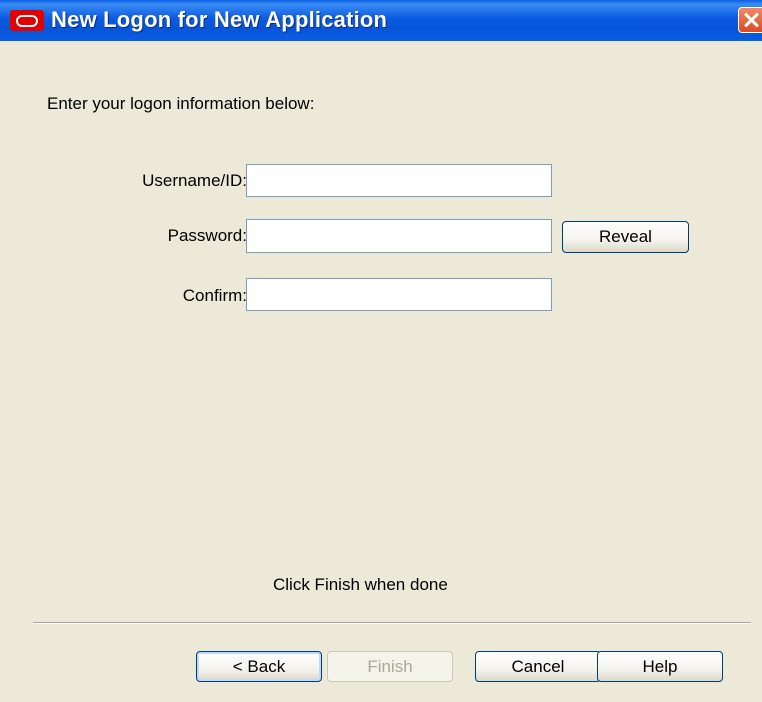 The image size is (762, 702). I want to click on confirm-field, so click(399, 294).